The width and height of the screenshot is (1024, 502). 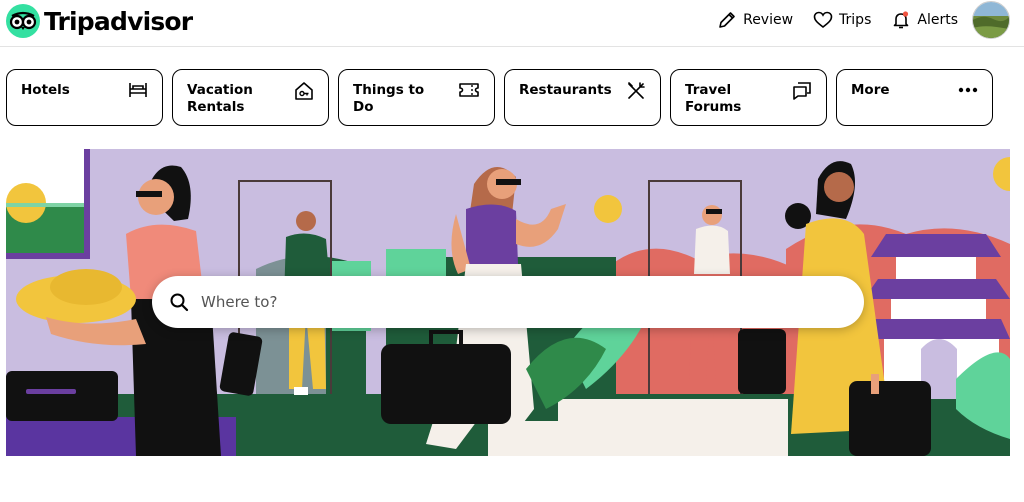 What do you see at coordinates (304, 93) in the screenshot?
I see `house-icon` at bounding box center [304, 93].